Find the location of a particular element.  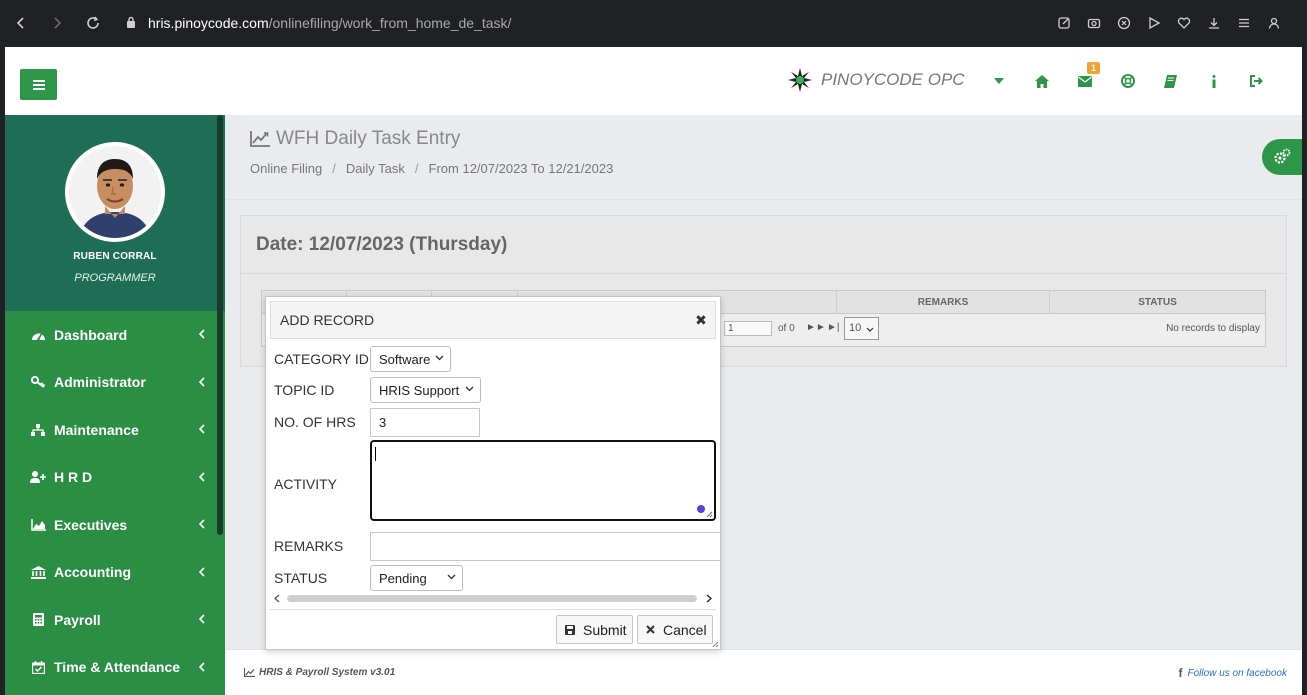

sidebar-item-dashboard: Dashboard is located at coordinates (115, 335).